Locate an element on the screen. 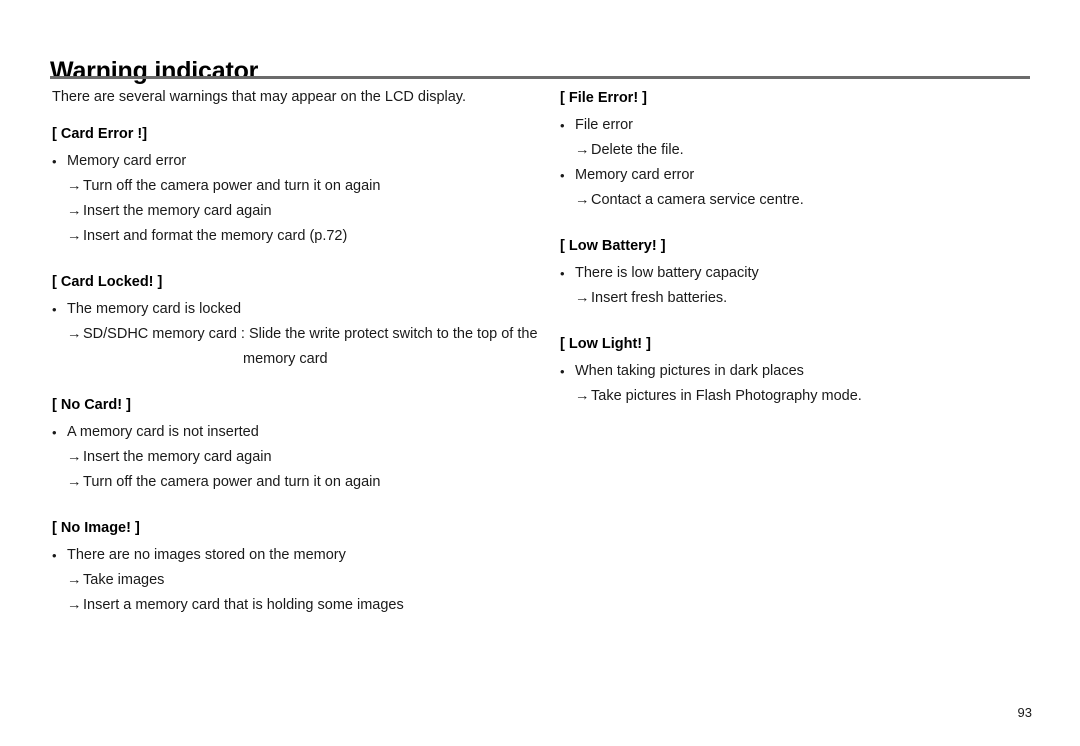 The width and height of the screenshot is (1080, 746). item-label: Contact a camera service centre. is located at coordinates (697, 200).